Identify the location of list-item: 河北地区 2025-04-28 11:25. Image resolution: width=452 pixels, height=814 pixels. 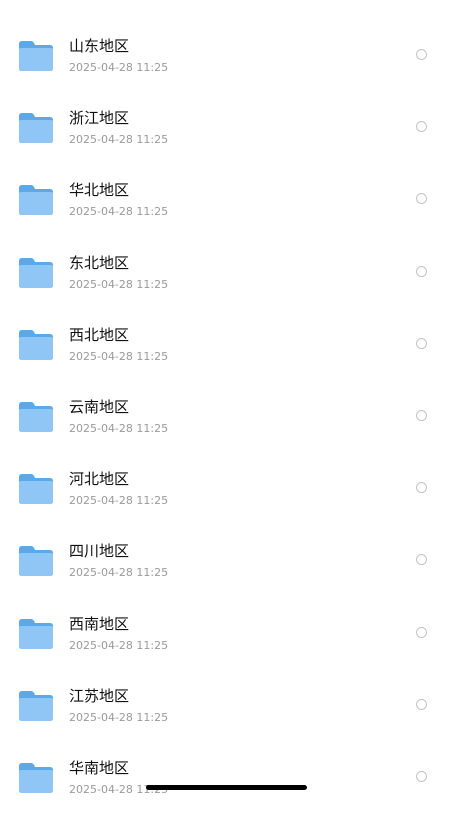
(226, 489).